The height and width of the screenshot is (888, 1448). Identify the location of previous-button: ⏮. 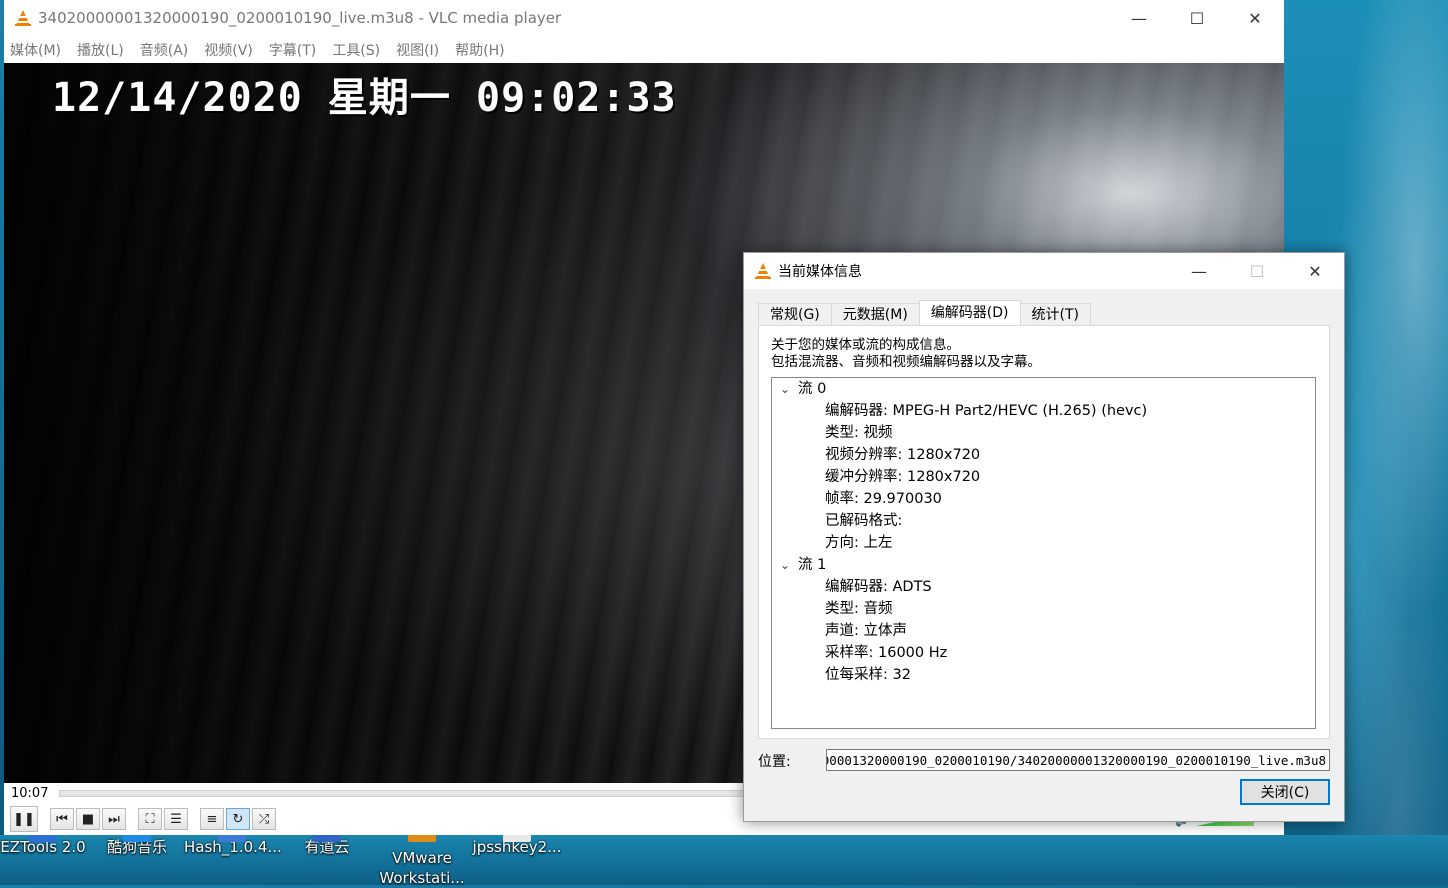
(62, 819).